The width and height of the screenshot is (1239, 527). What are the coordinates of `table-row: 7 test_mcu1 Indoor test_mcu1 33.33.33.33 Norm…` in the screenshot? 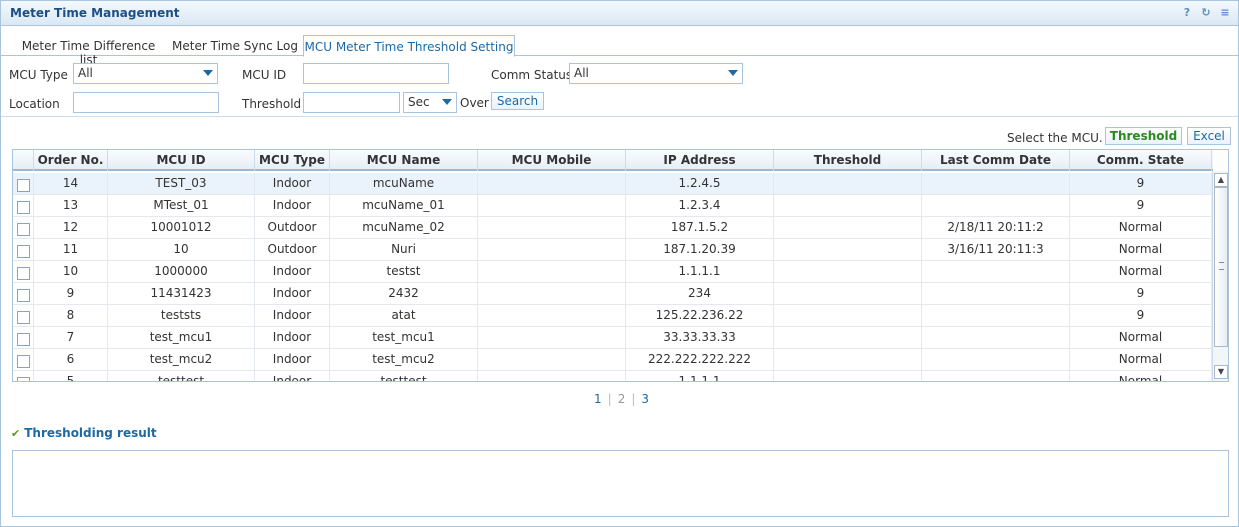 It's located at (613, 338).